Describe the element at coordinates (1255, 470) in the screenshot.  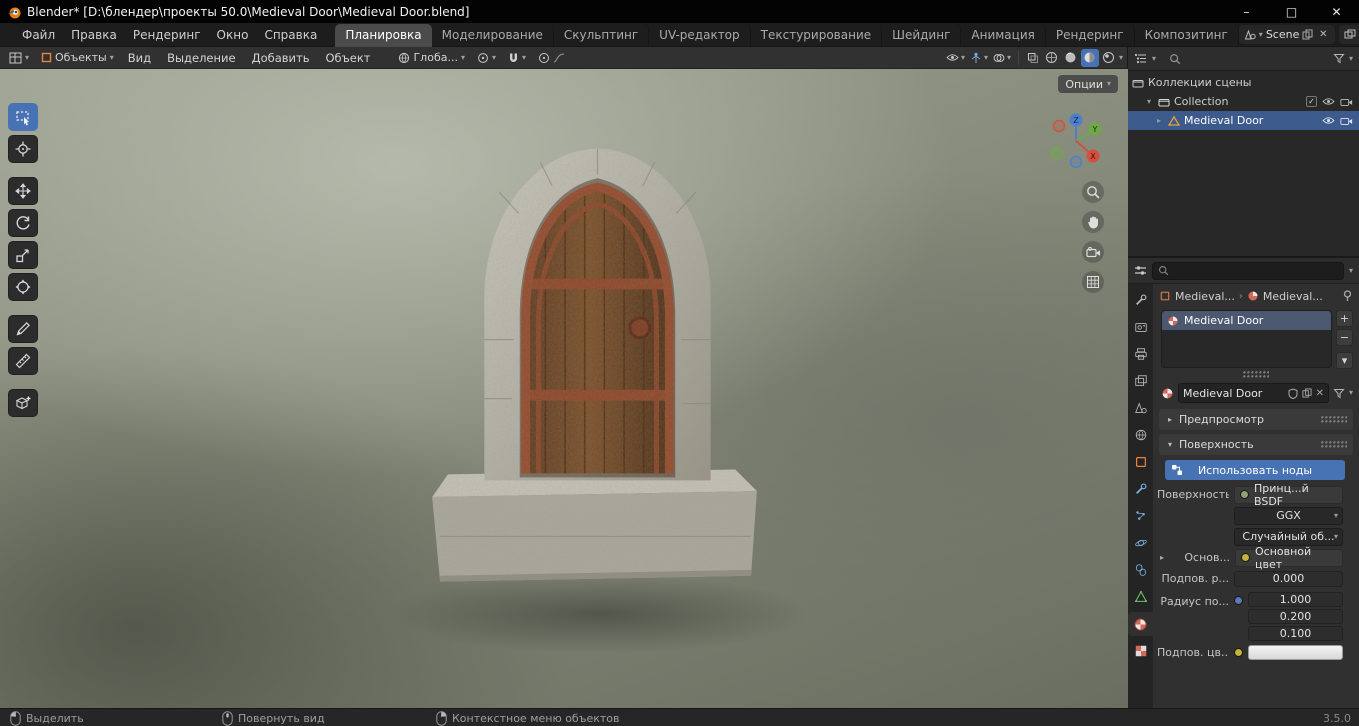
I see `use-nodes-button: Использовать ноды` at that location.